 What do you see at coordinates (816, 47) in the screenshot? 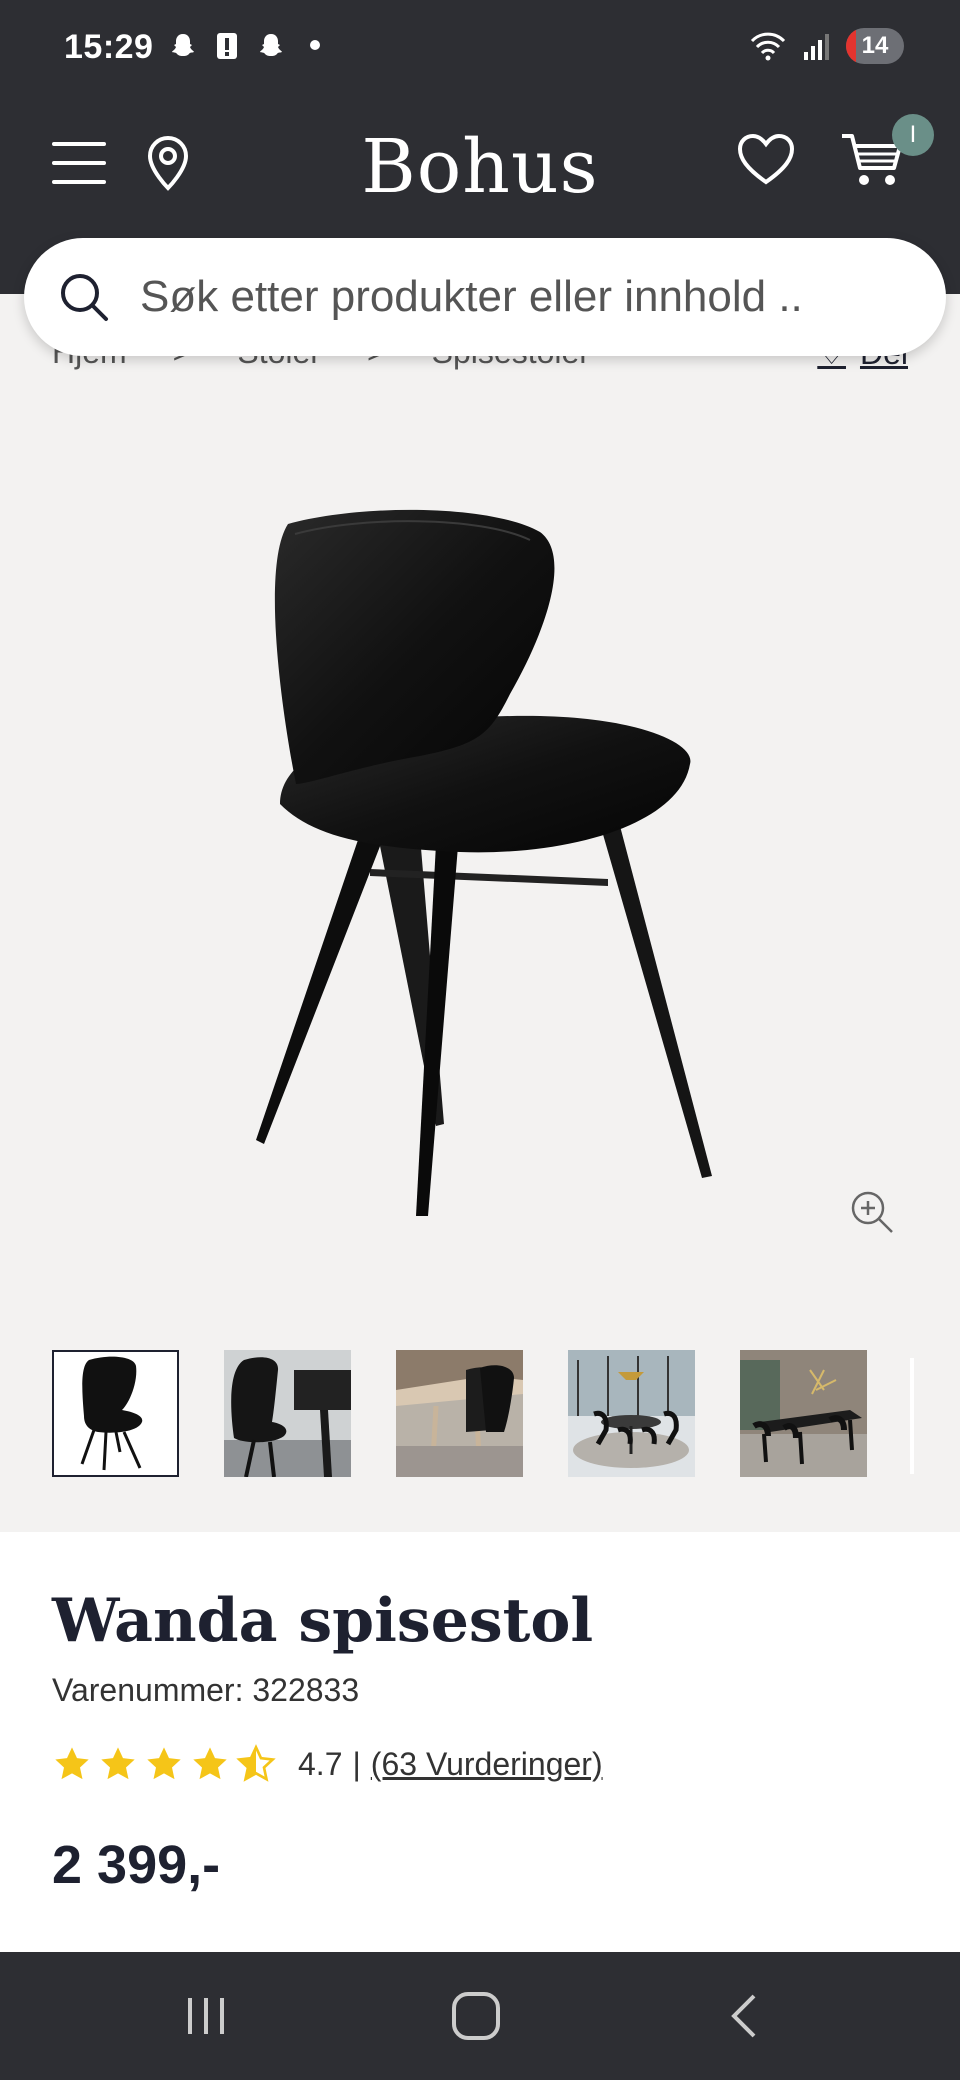
I see `signal-icon` at bounding box center [816, 47].